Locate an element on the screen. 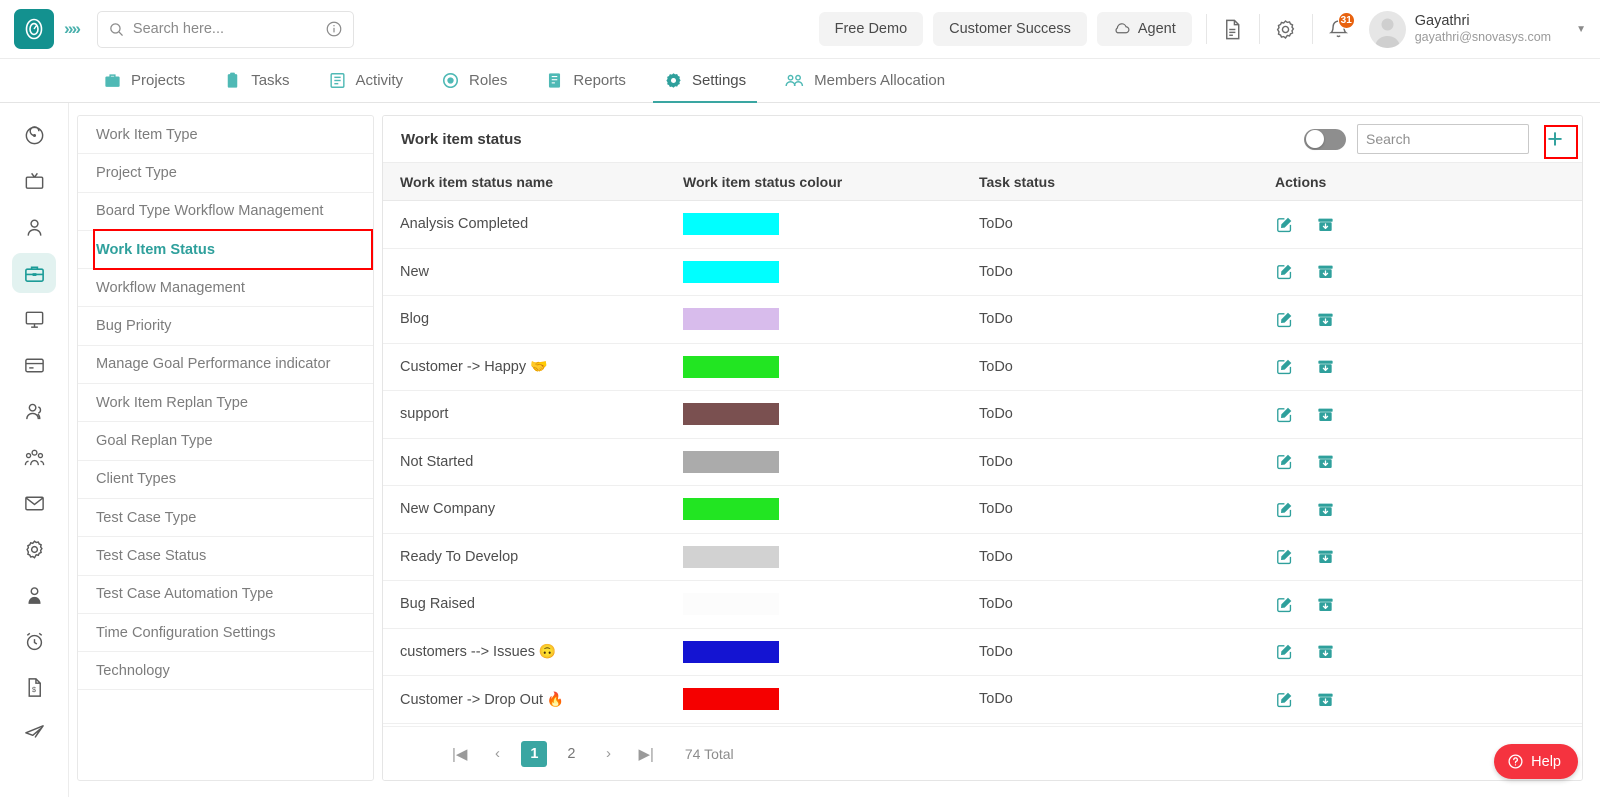  rail-item-dashboard is located at coordinates (34, 135).